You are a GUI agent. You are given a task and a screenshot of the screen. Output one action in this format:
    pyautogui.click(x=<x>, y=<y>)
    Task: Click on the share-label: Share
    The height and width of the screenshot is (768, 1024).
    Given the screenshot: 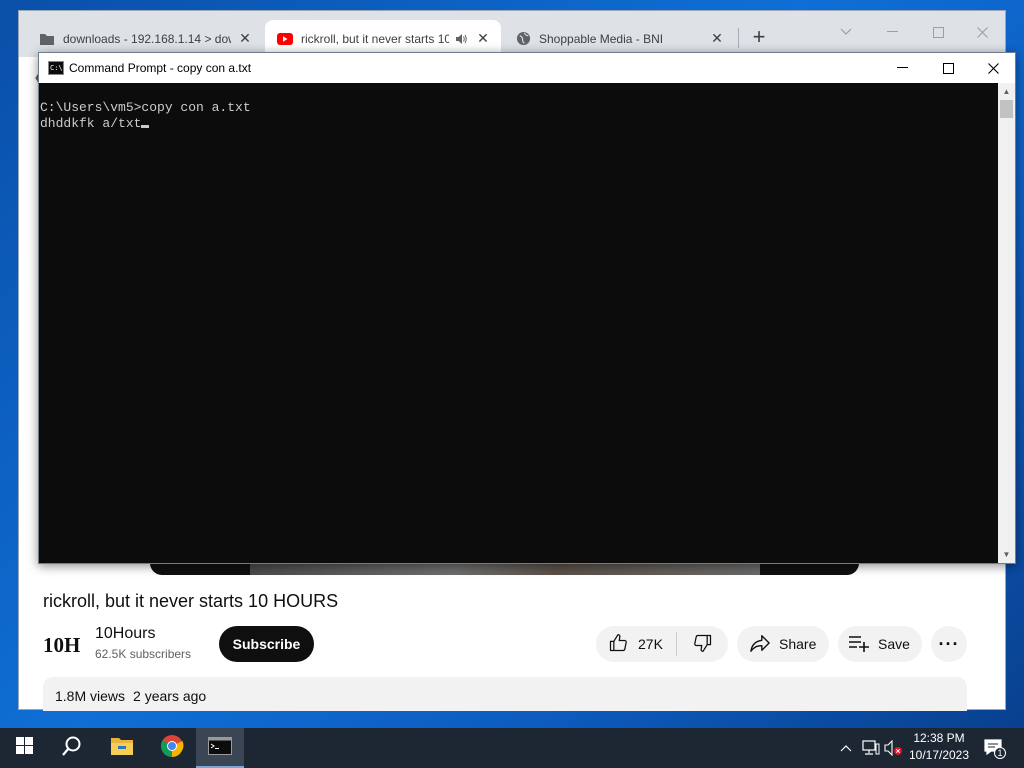 What is the action you would take?
    pyautogui.click(x=798, y=644)
    